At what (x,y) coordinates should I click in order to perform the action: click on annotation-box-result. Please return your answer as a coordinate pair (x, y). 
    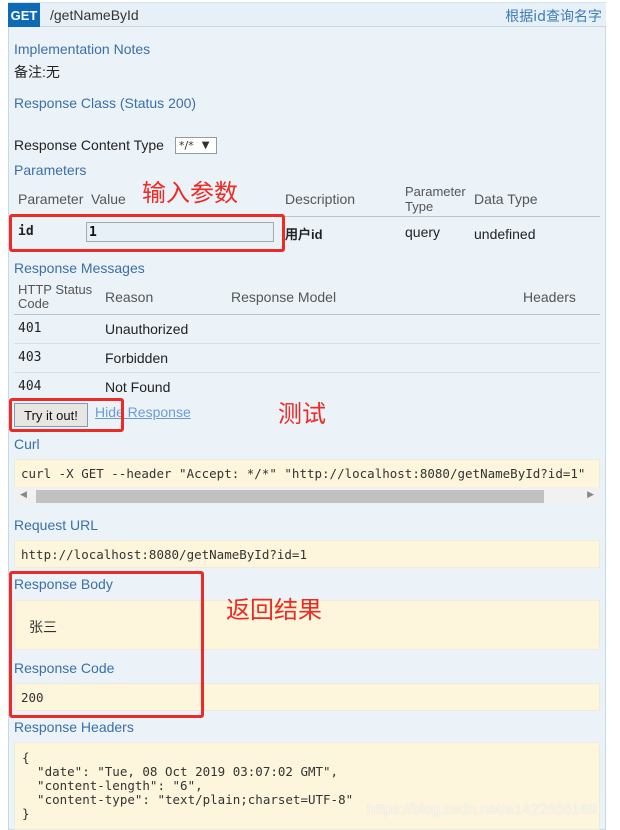
    Looking at the image, I should click on (106, 644).